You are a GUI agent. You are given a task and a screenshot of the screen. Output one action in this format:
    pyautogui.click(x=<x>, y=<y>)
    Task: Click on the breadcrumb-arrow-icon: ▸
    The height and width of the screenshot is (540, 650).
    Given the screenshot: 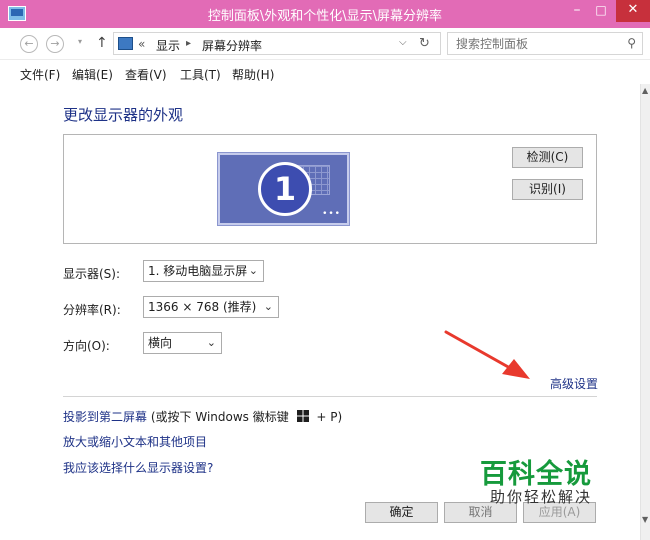 What is the action you would take?
    pyautogui.click(x=188, y=43)
    